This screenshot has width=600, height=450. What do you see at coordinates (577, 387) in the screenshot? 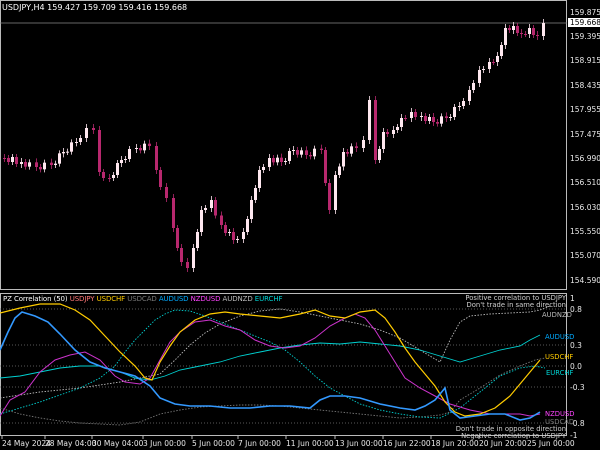
I see `level-label-minus-0.3: -0.3` at bounding box center [577, 387].